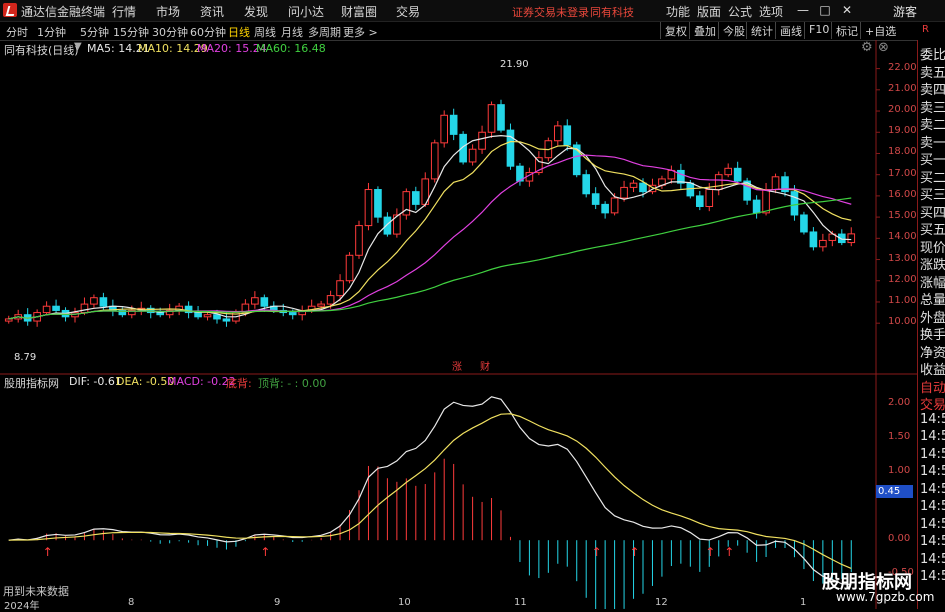 The width and height of the screenshot is (945, 612). Describe the element at coordinates (932, 263) in the screenshot. I see `side-panel-item: 涨跌` at that location.